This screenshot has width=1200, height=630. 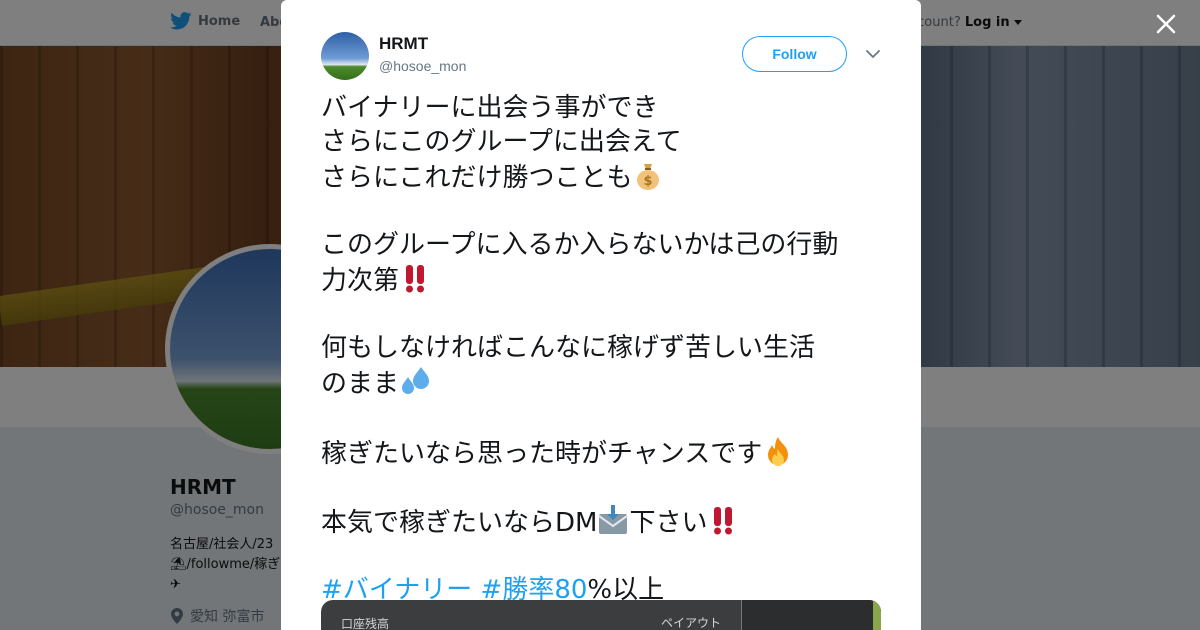 I want to click on close-icon, so click(x=1166, y=24).